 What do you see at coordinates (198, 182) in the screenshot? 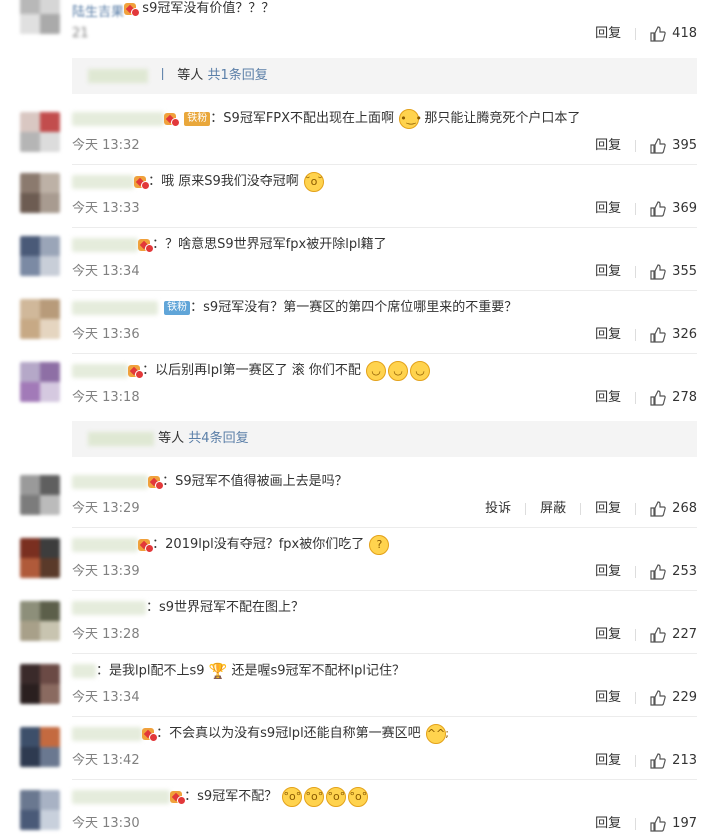
I see `comment-line: ：哦 原来S9我们没夺冠啊 ˘o˘` at bounding box center [198, 182].